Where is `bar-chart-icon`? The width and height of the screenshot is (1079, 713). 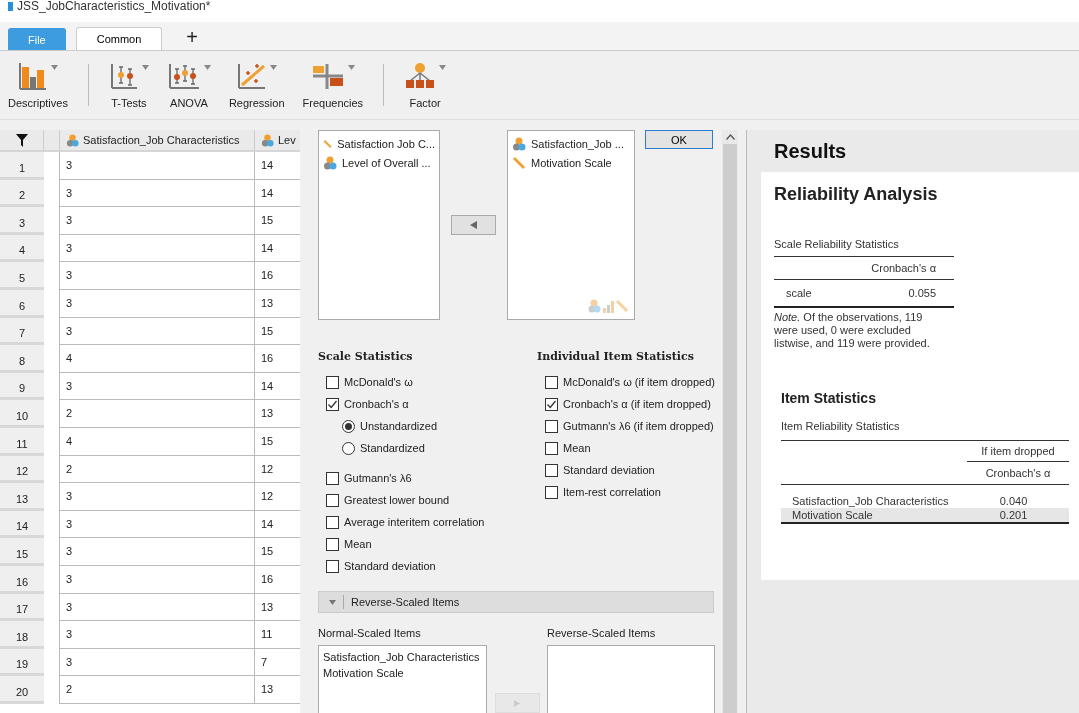 bar-chart-icon is located at coordinates (32, 76).